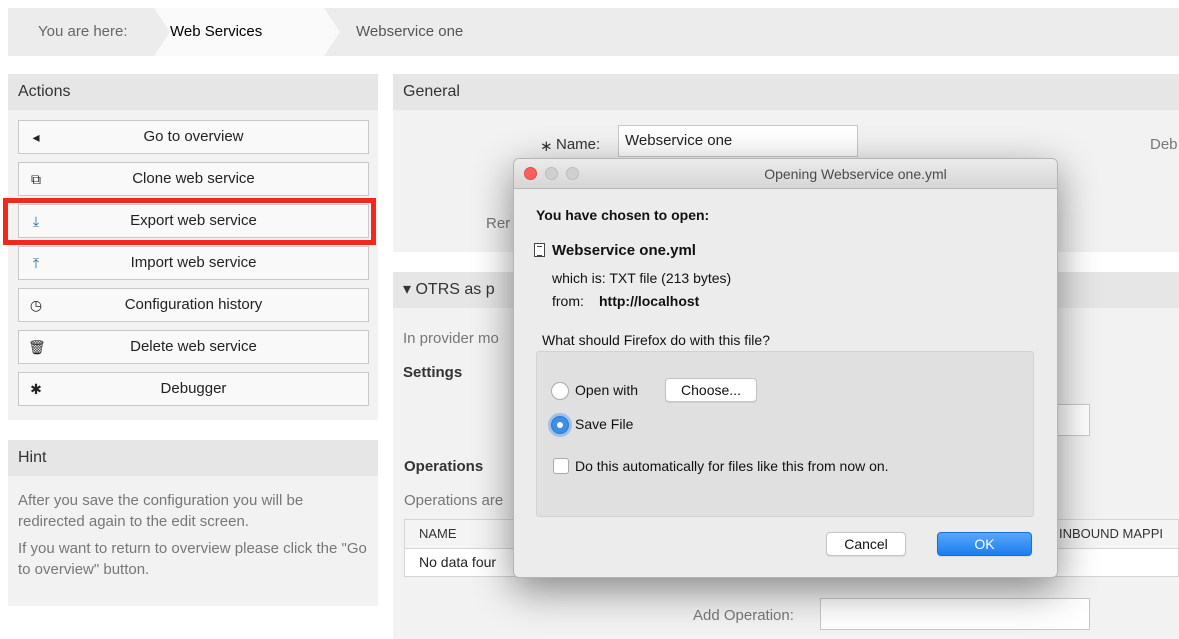 This screenshot has width=1179, height=639. Describe the element at coordinates (560, 425) in the screenshot. I see `save-file-radio` at that location.